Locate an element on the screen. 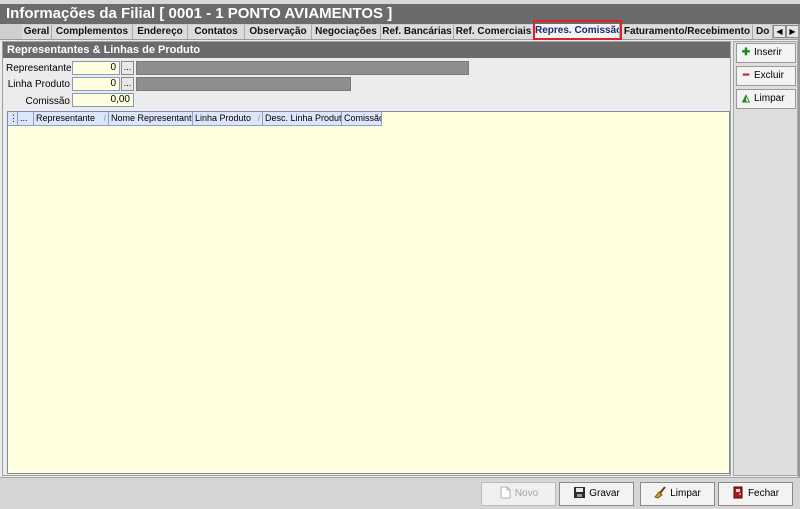 Image resolution: width=800 pixels, height=509 pixels. excluir-button: ━ Excluir is located at coordinates (766, 76).